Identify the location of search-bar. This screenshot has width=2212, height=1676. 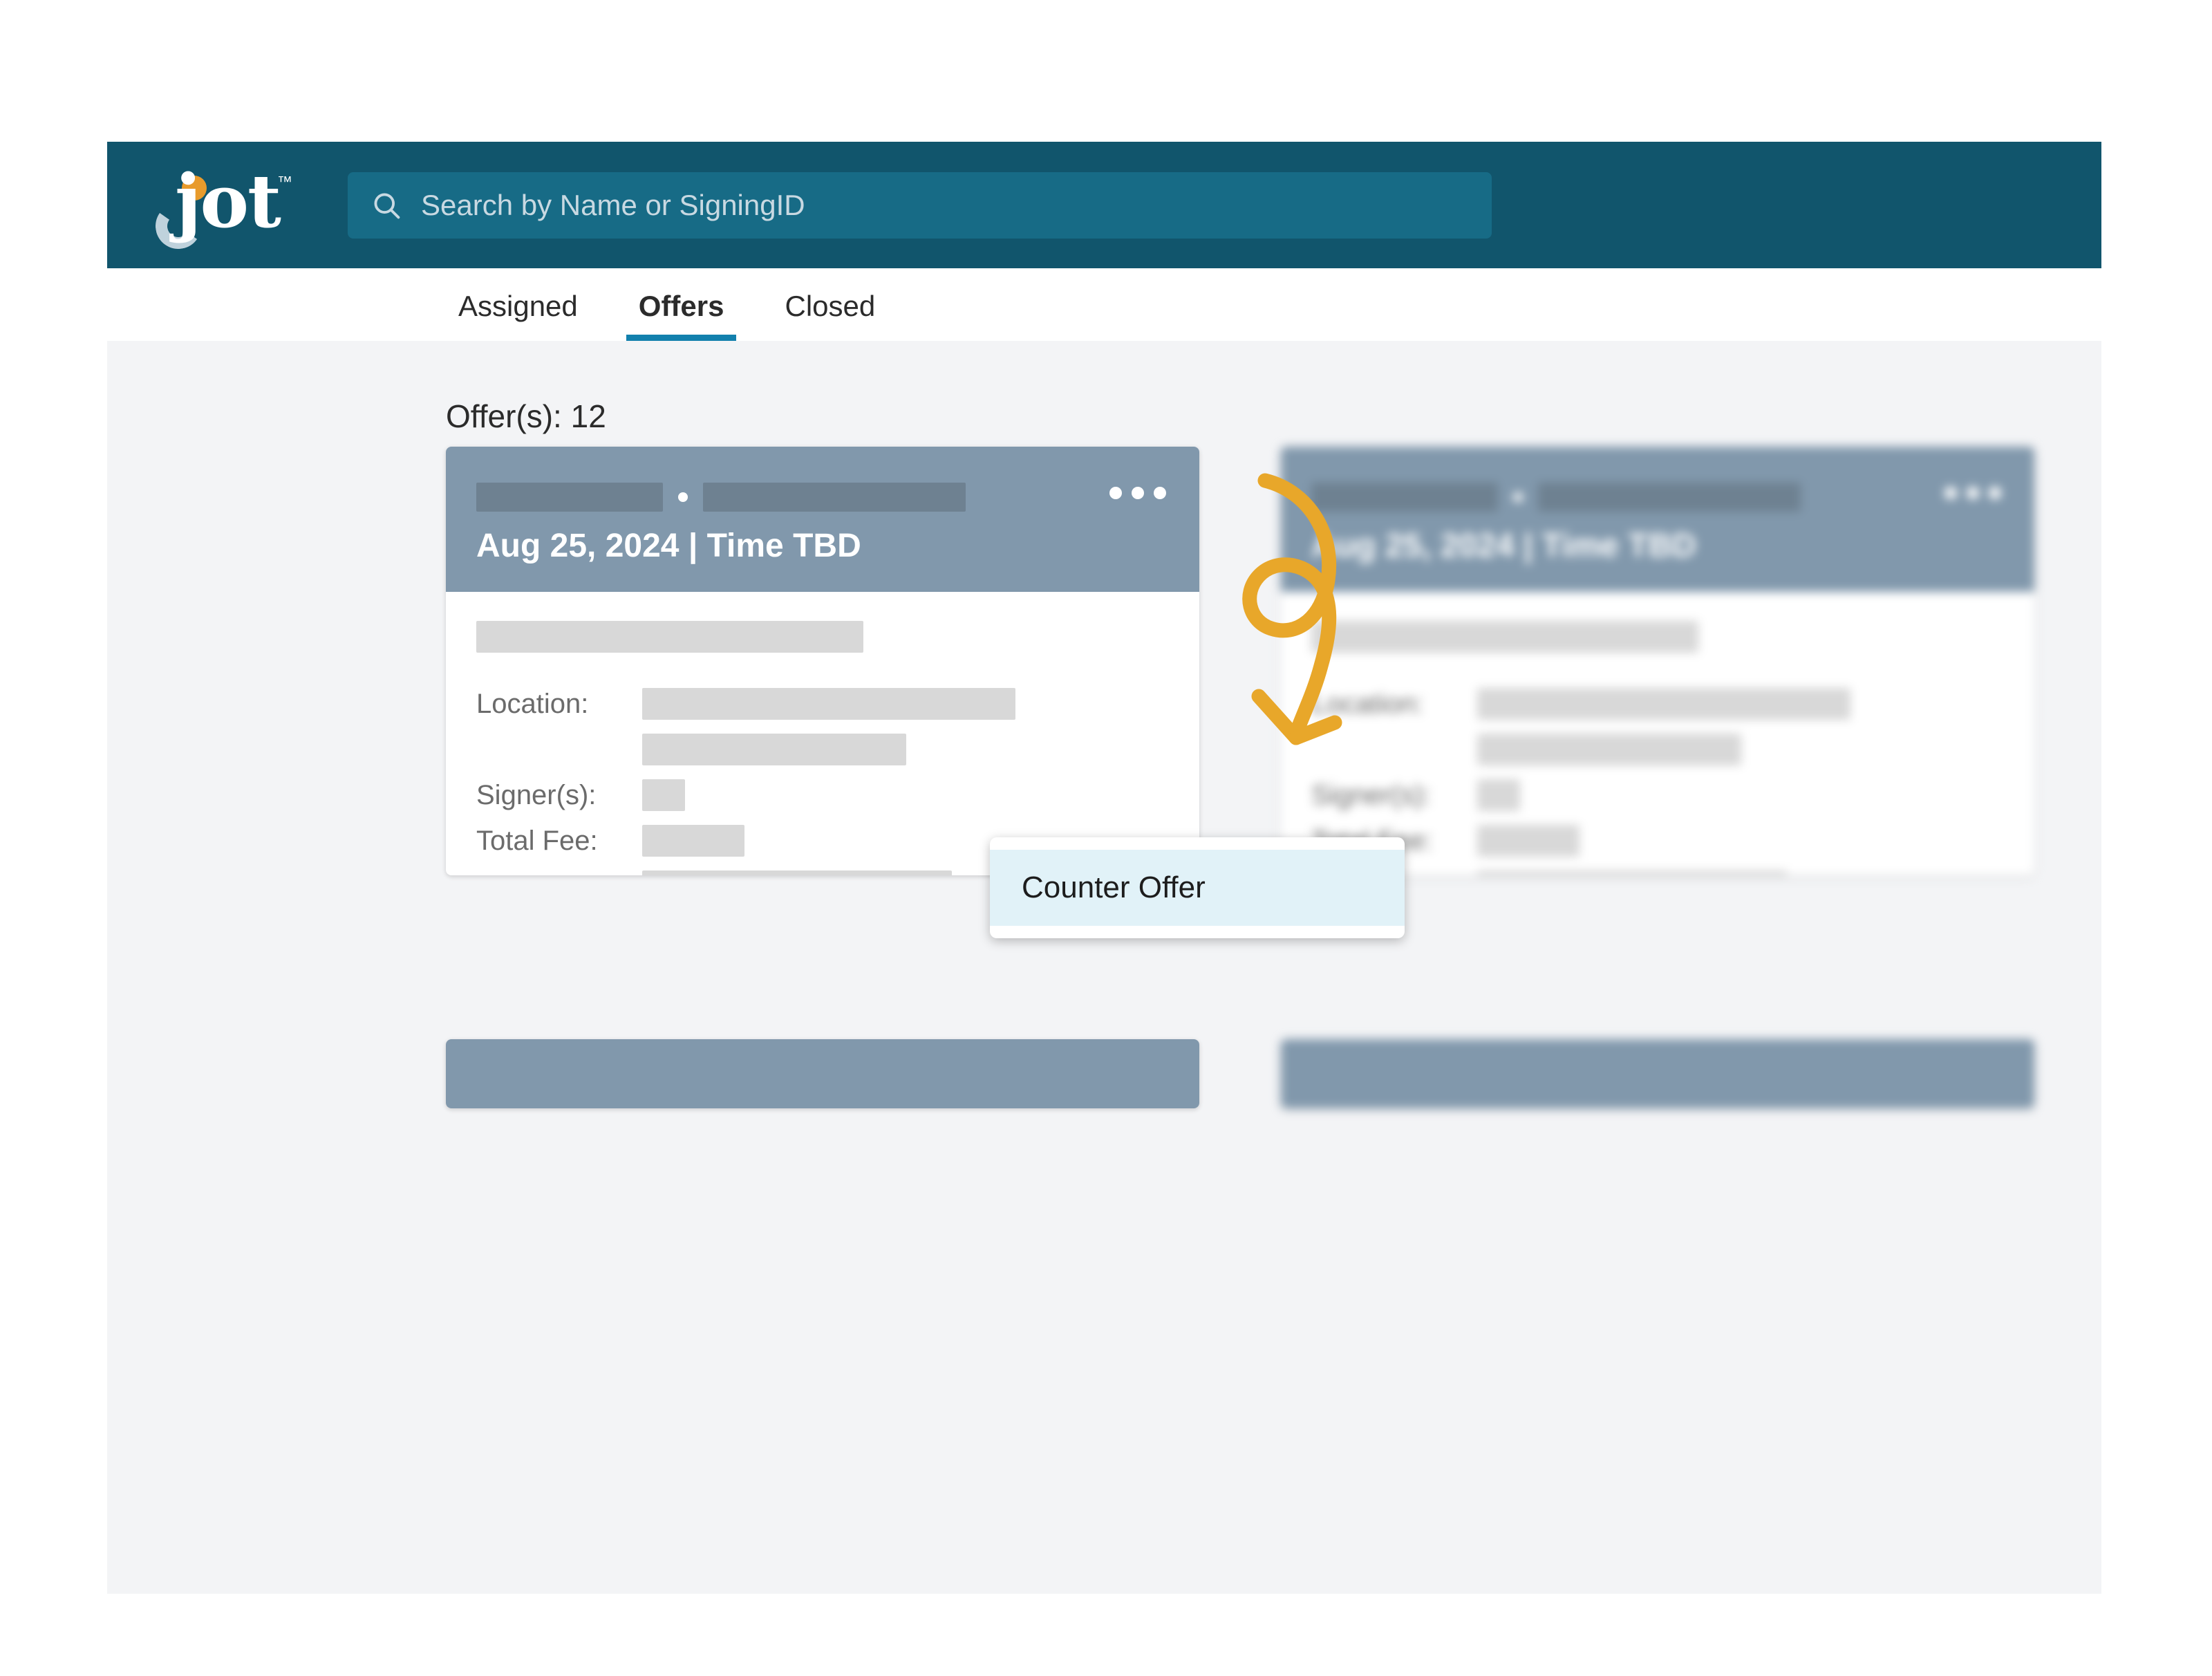
(920, 205).